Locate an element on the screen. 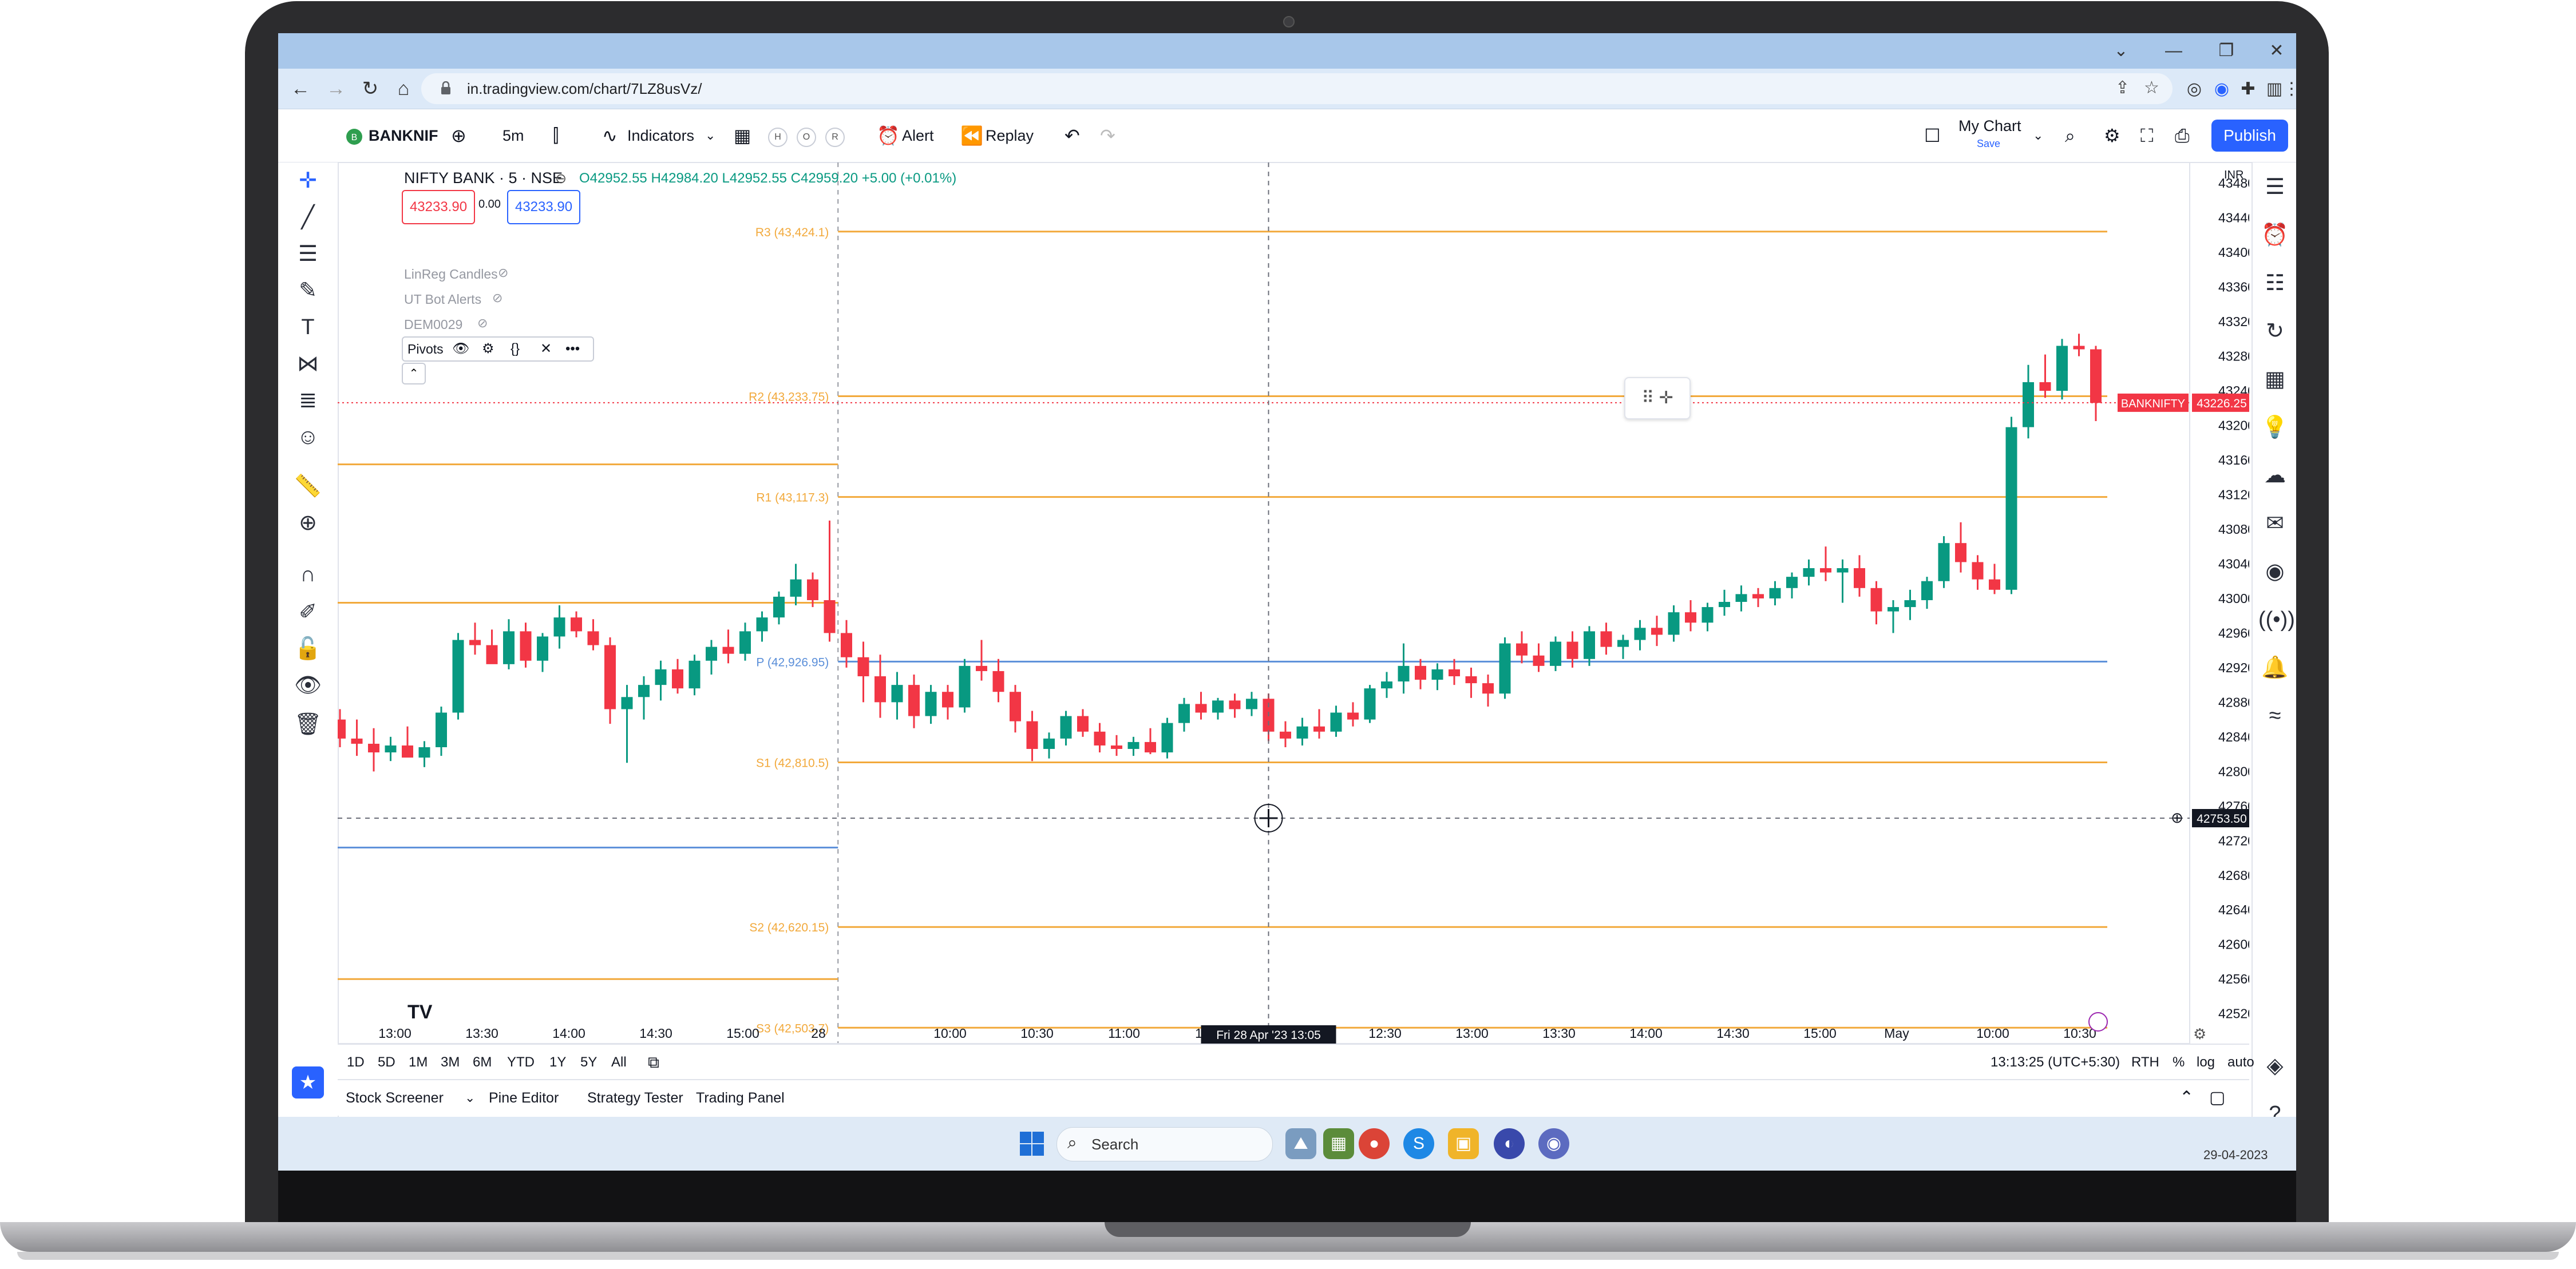  chart-type-icon: ⫿ is located at coordinates (556, 135).